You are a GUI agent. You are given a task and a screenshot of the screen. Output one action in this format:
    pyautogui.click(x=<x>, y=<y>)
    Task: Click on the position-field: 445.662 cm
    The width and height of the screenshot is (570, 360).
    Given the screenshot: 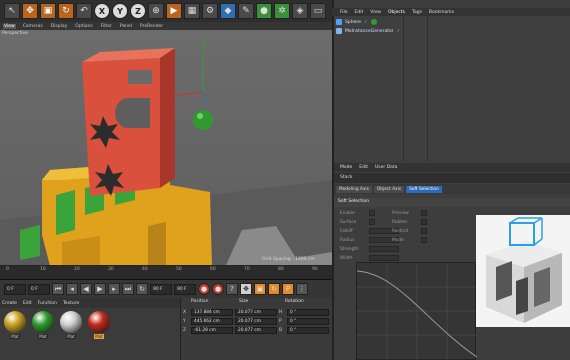 What is the action you would take?
    pyautogui.click(x=212, y=321)
    